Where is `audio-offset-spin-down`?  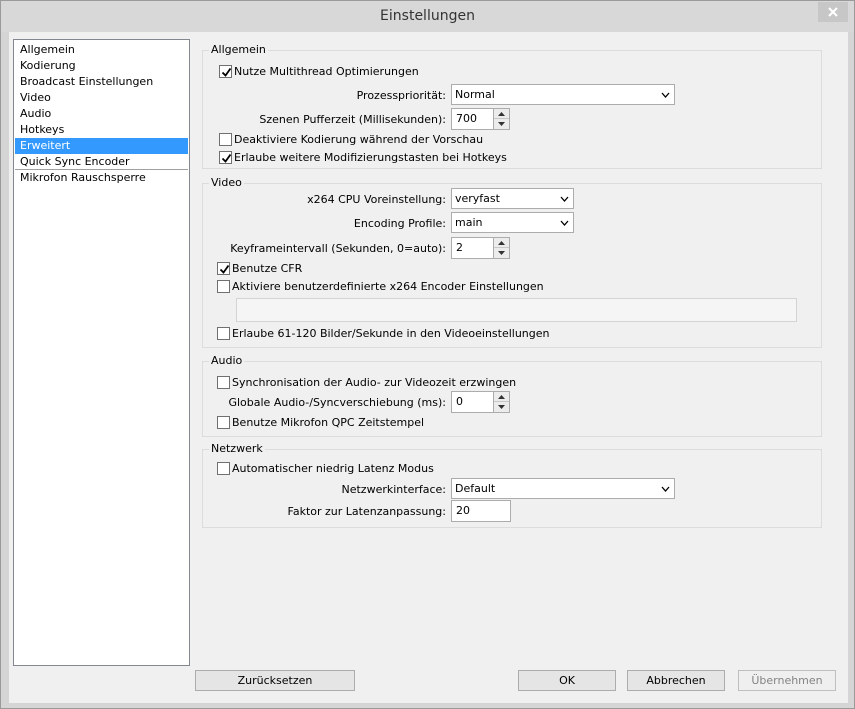 audio-offset-spin-down is located at coordinates (501, 407).